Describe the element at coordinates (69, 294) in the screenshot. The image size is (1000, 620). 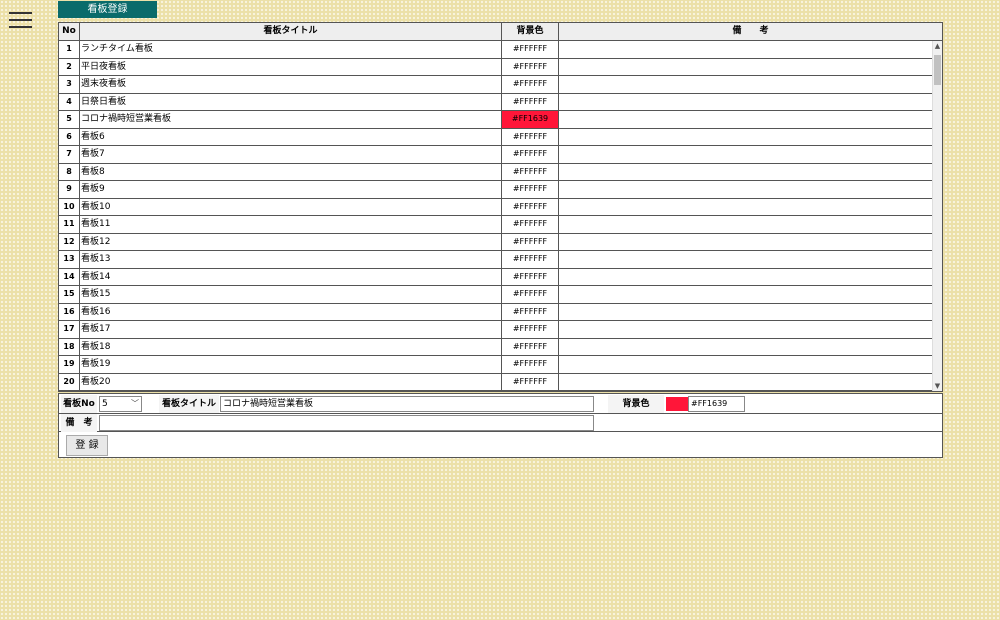
I see `row-no: 15` at that location.